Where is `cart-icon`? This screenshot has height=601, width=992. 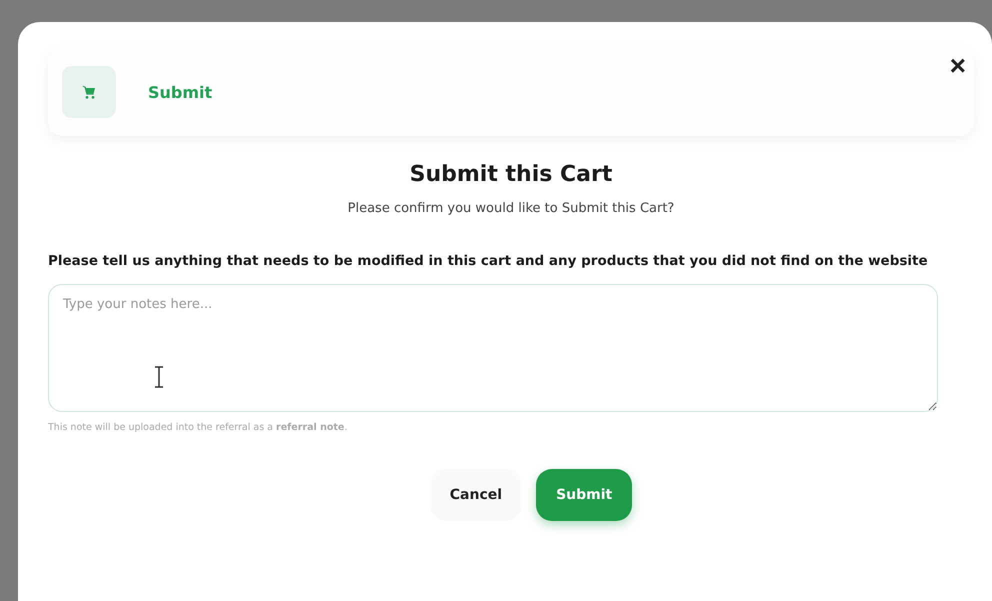 cart-icon is located at coordinates (89, 92).